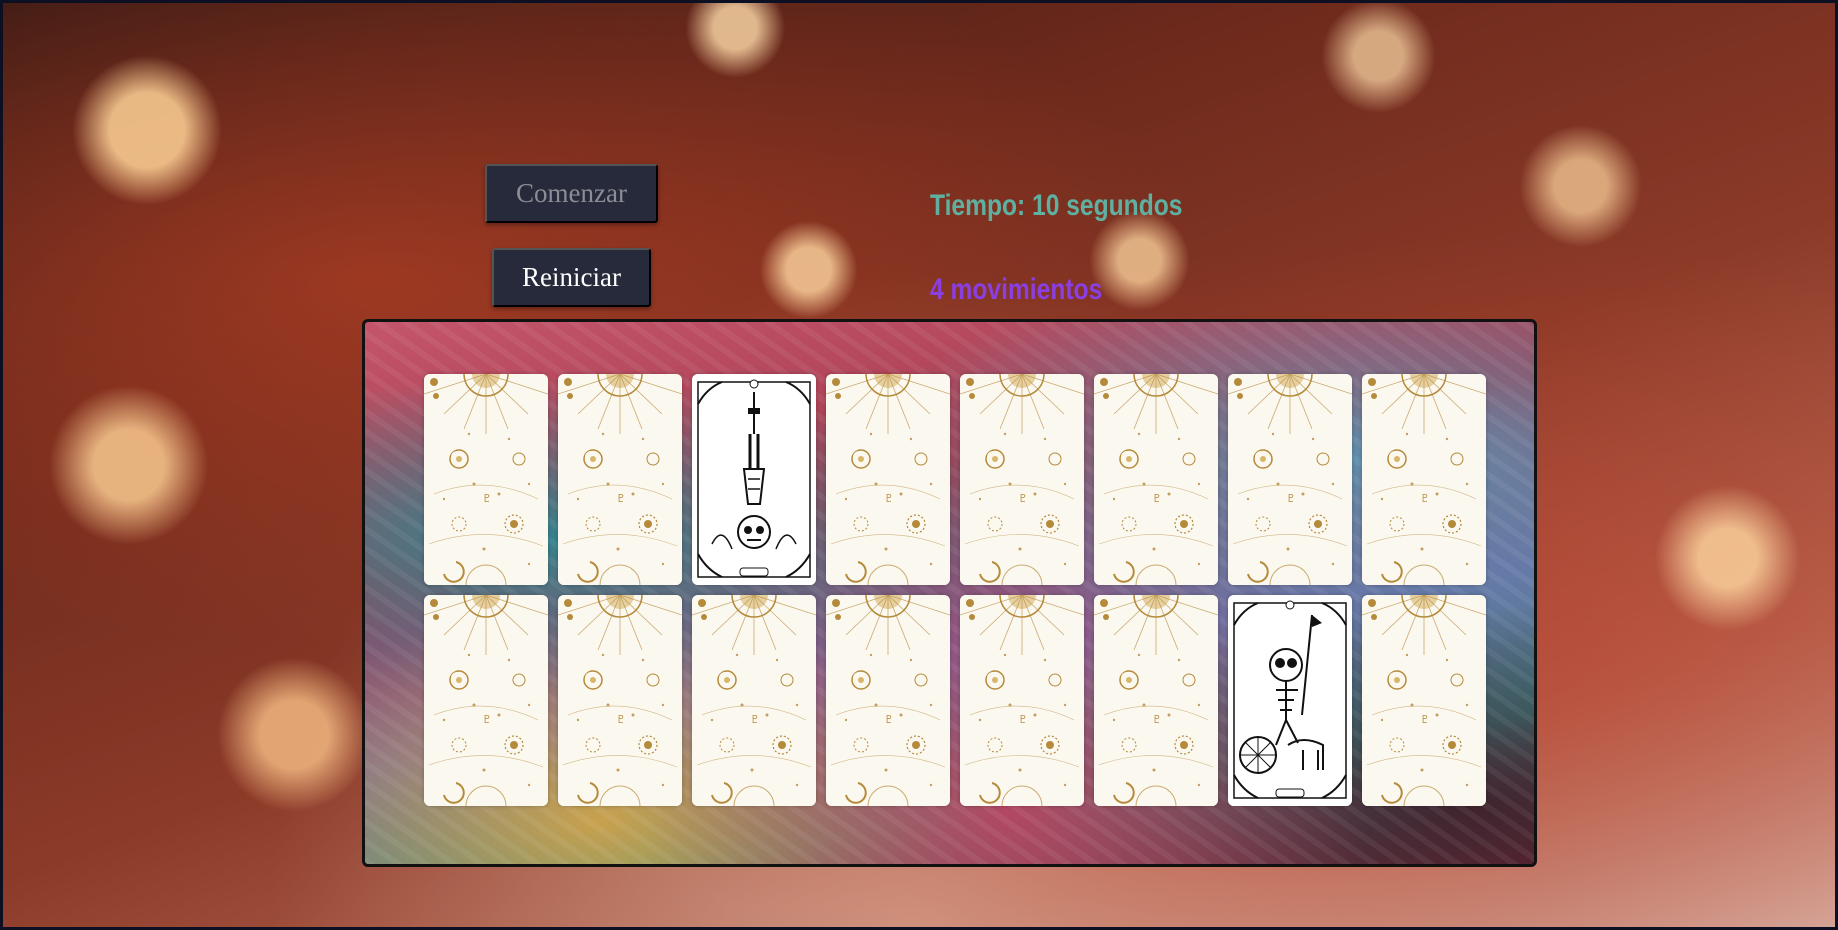 The image size is (1838, 930). I want to click on moves-counter: 4 movimientos, so click(1016, 289).